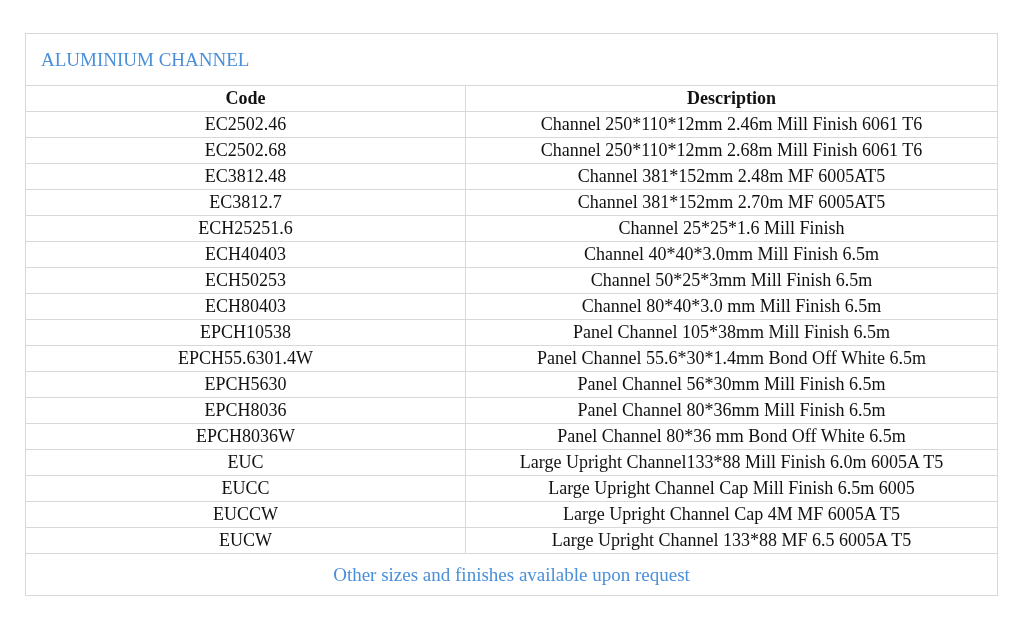 The image size is (1024, 626). Describe the element at coordinates (245, 358) in the screenshot. I see `table-cell: EPCH55.6301.4W` at that location.